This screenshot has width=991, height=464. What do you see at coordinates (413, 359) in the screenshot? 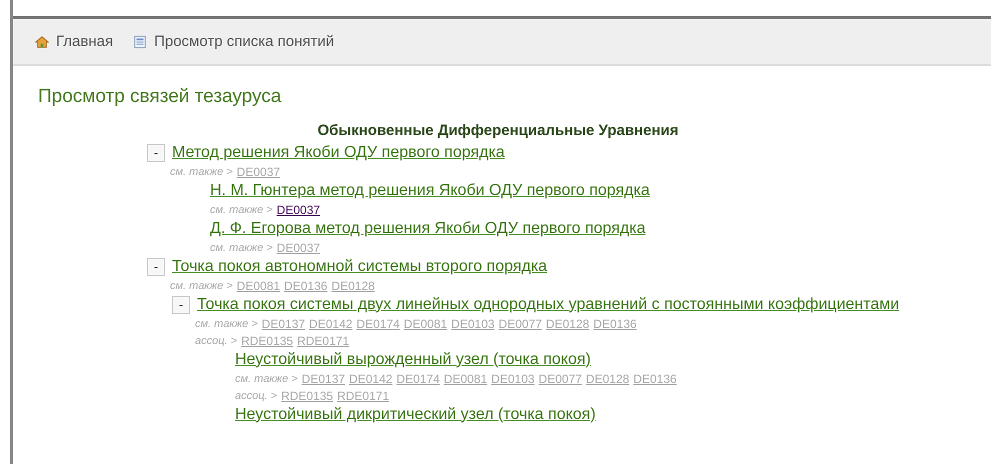
I see `concept-link: Неустойчивый вырожденный узел (точка покоя)` at bounding box center [413, 359].